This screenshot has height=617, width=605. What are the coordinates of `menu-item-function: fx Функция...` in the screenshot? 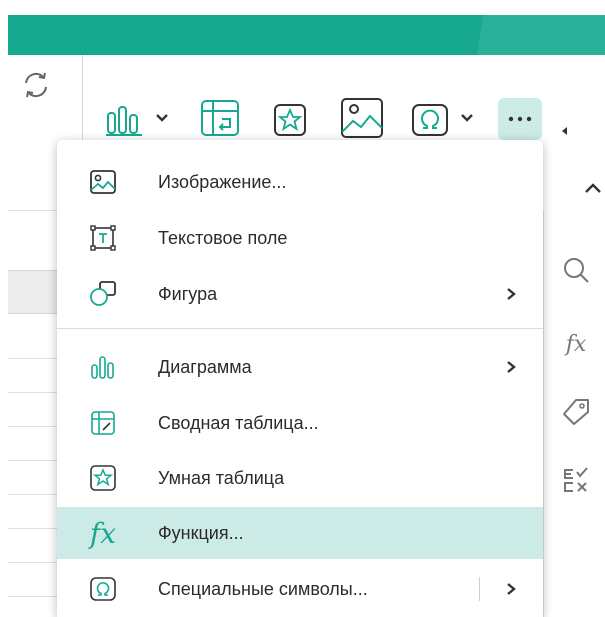 It's located at (300, 533).